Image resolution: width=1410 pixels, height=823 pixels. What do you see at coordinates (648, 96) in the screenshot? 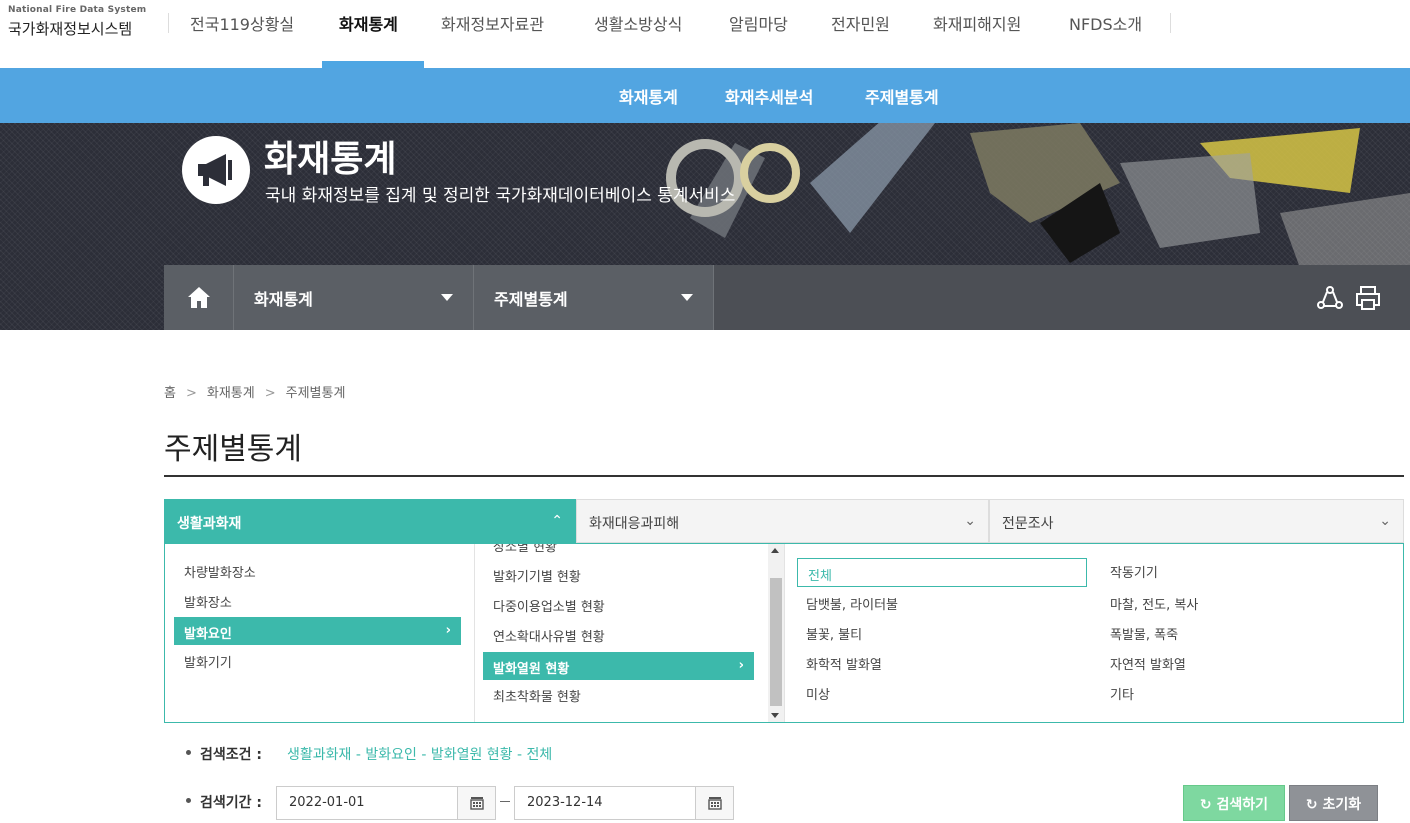
I see `subnav-fire-stats: 화재통계` at bounding box center [648, 96].